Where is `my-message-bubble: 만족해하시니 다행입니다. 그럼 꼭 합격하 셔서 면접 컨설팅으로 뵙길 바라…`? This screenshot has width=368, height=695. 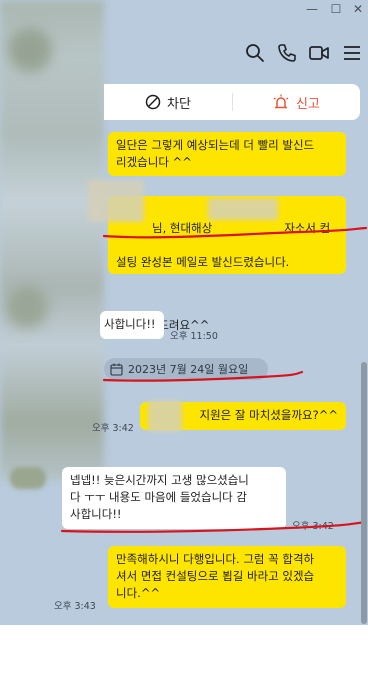 my-message-bubble: 만족해하시니 다행입니다. 그럼 꼭 합격하 셔서 면접 컨설팅으로 뵙길 바라… is located at coordinates (227, 577).